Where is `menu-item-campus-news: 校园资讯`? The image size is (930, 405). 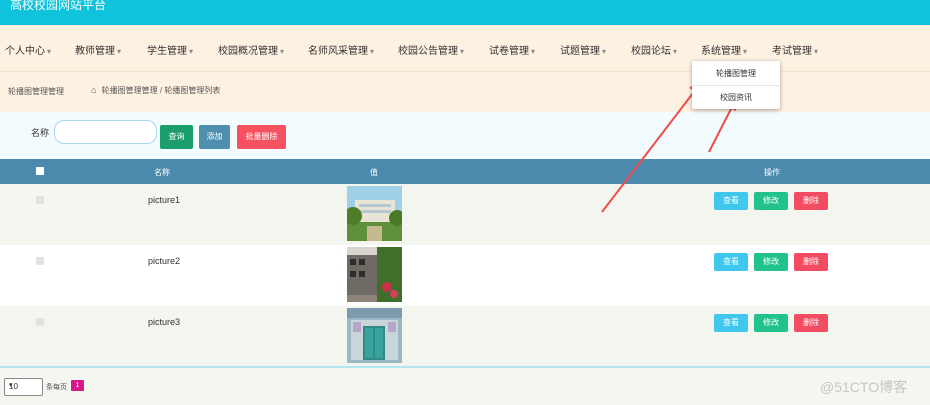
menu-item-campus-news: 校园资讯 is located at coordinates (736, 97).